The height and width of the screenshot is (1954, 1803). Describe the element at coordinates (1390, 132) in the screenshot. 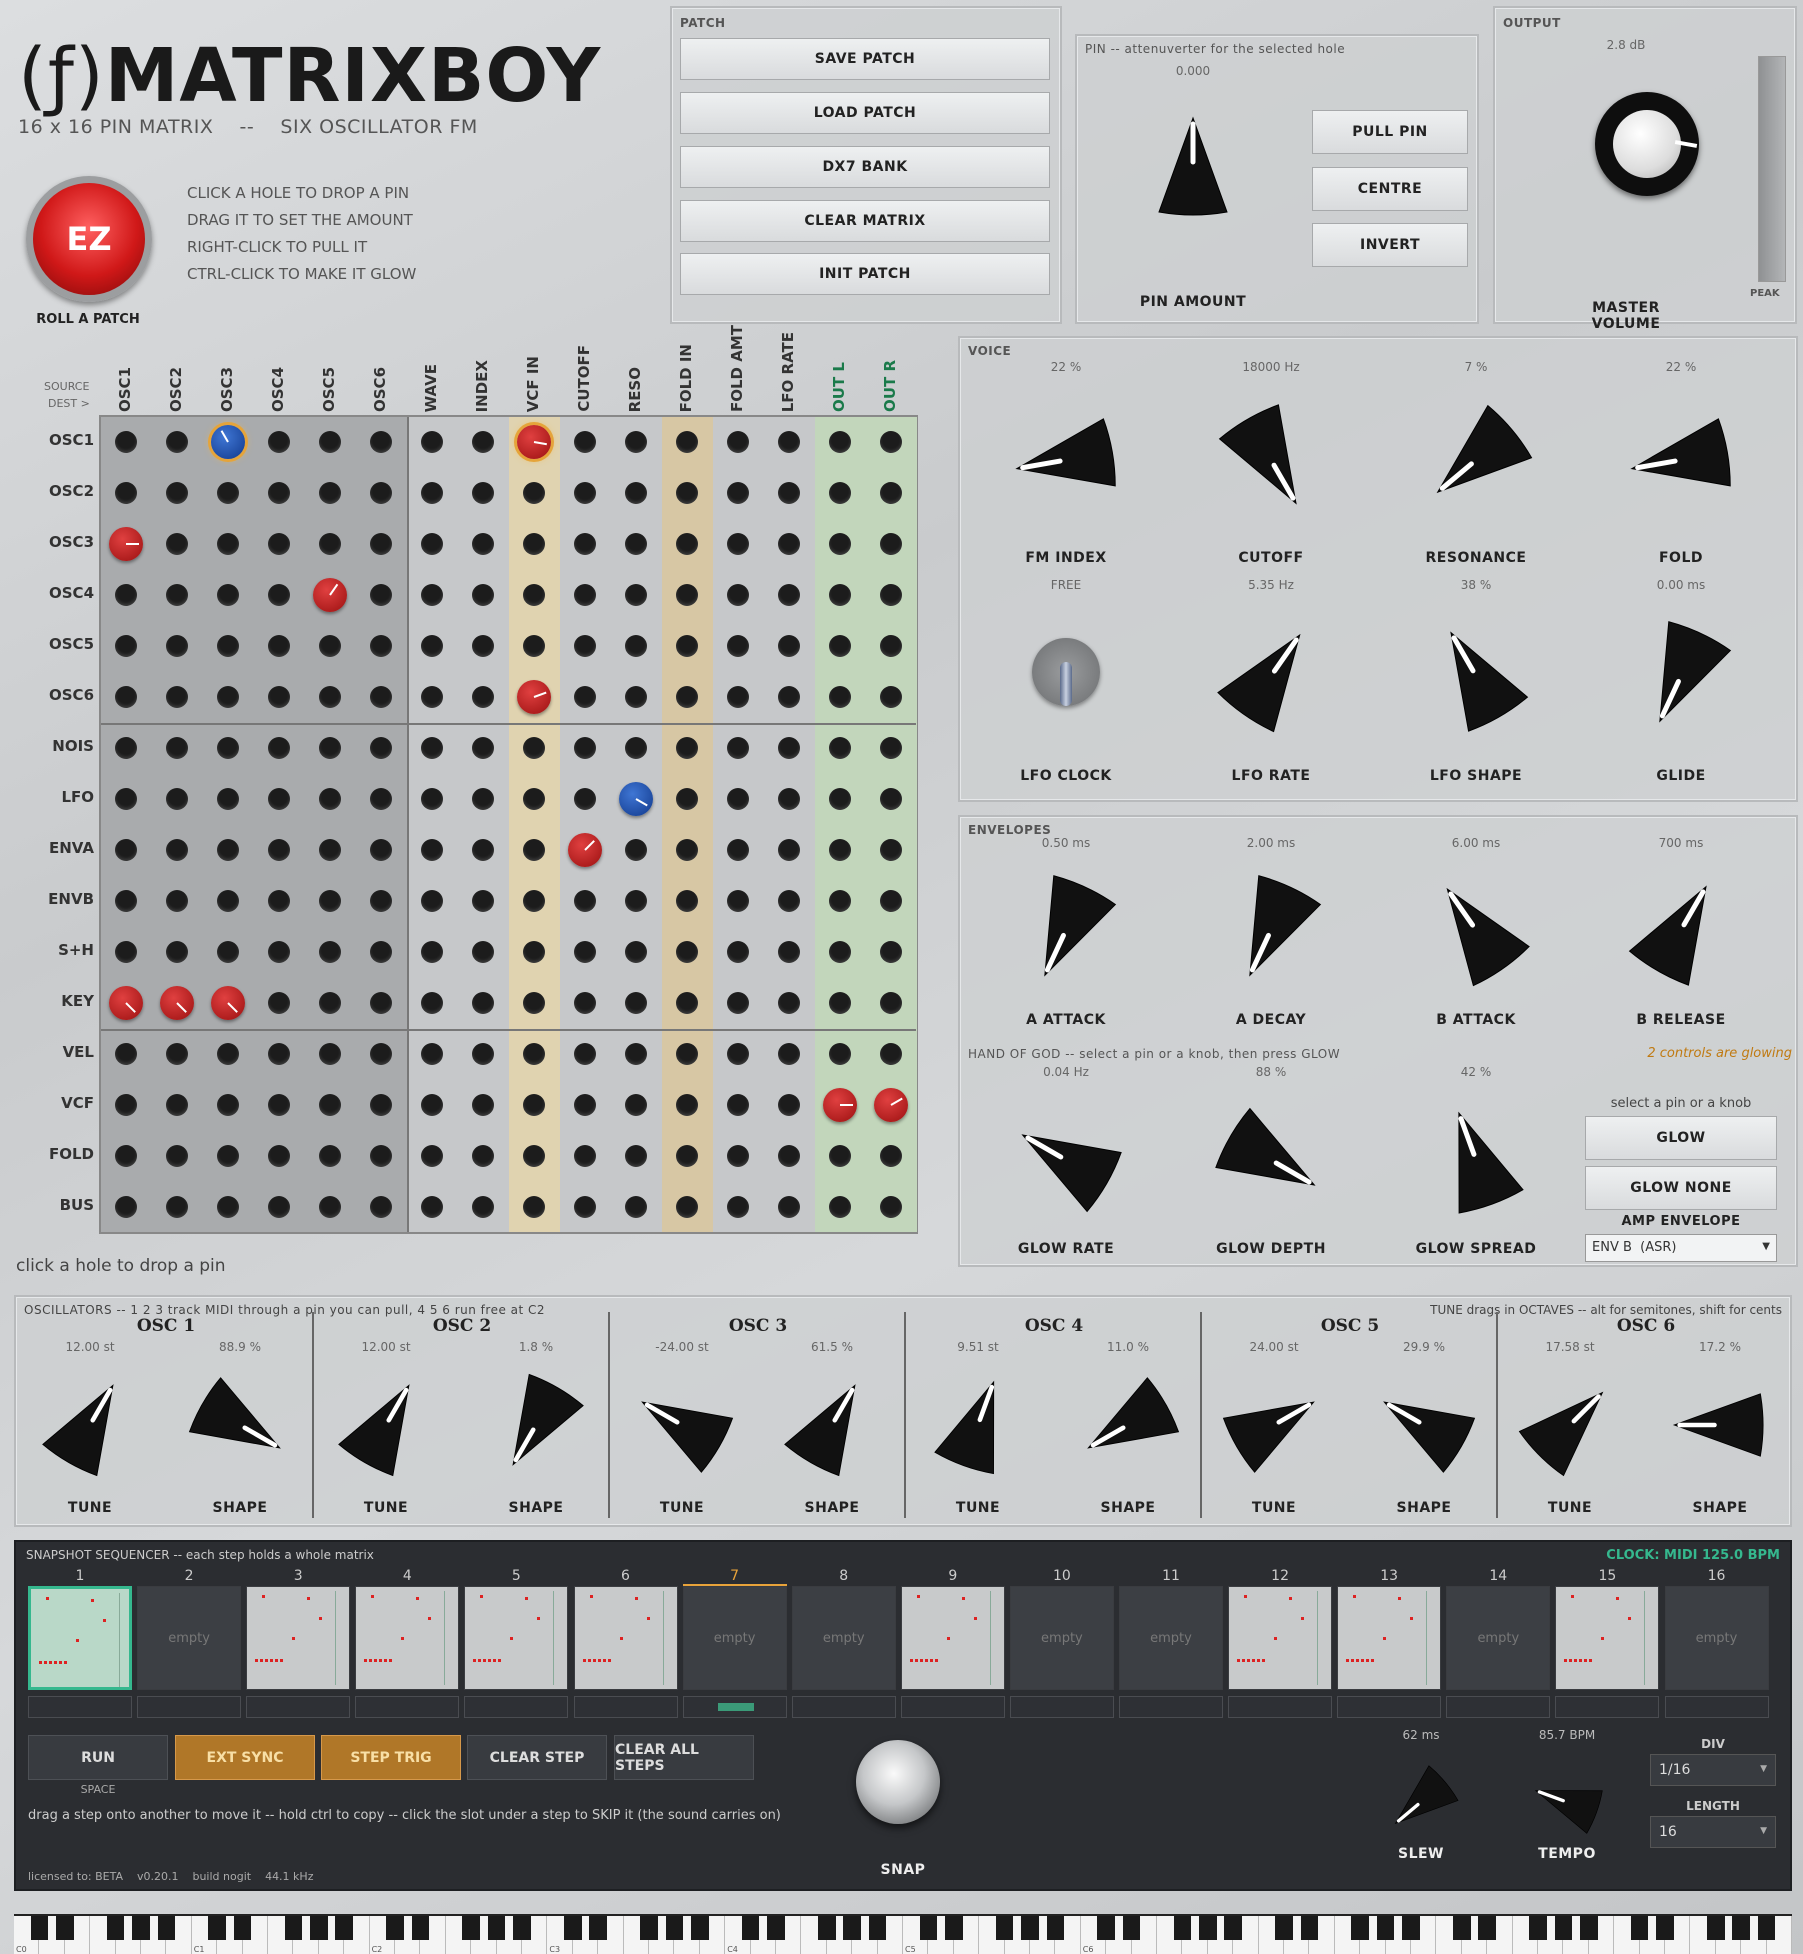

I see `pull-pin-button: PULL PIN` at that location.